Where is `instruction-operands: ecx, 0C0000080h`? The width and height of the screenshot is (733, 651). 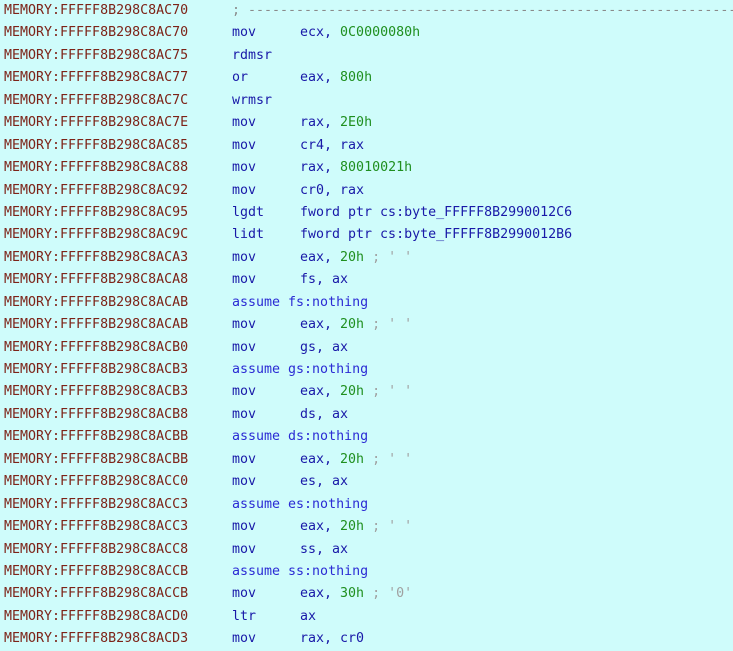
instruction-operands: ecx, 0C0000080h is located at coordinates (360, 33).